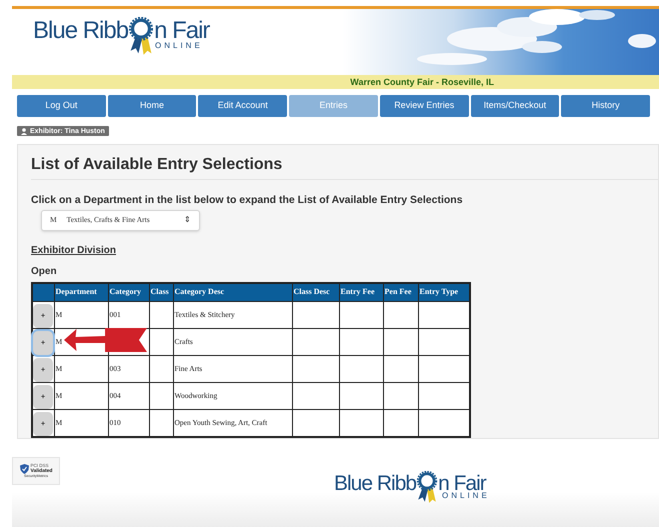  What do you see at coordinates (152, 106) in the screenshot?
I see `nav-tab: Home` at bounding box center [152, 106].